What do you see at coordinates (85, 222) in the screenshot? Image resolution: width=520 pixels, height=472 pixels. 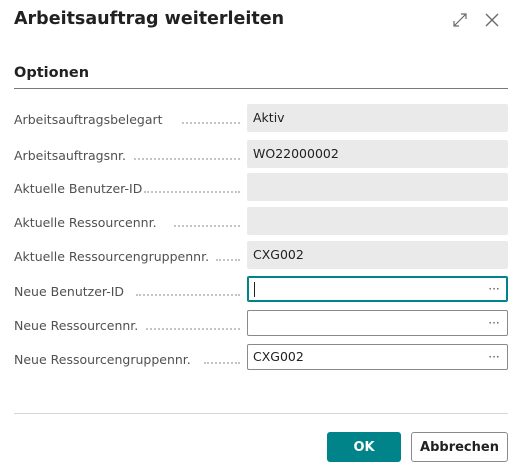 I see `field-label: Aktuelle Ressourcennr.` at bounding box center [85, 222].